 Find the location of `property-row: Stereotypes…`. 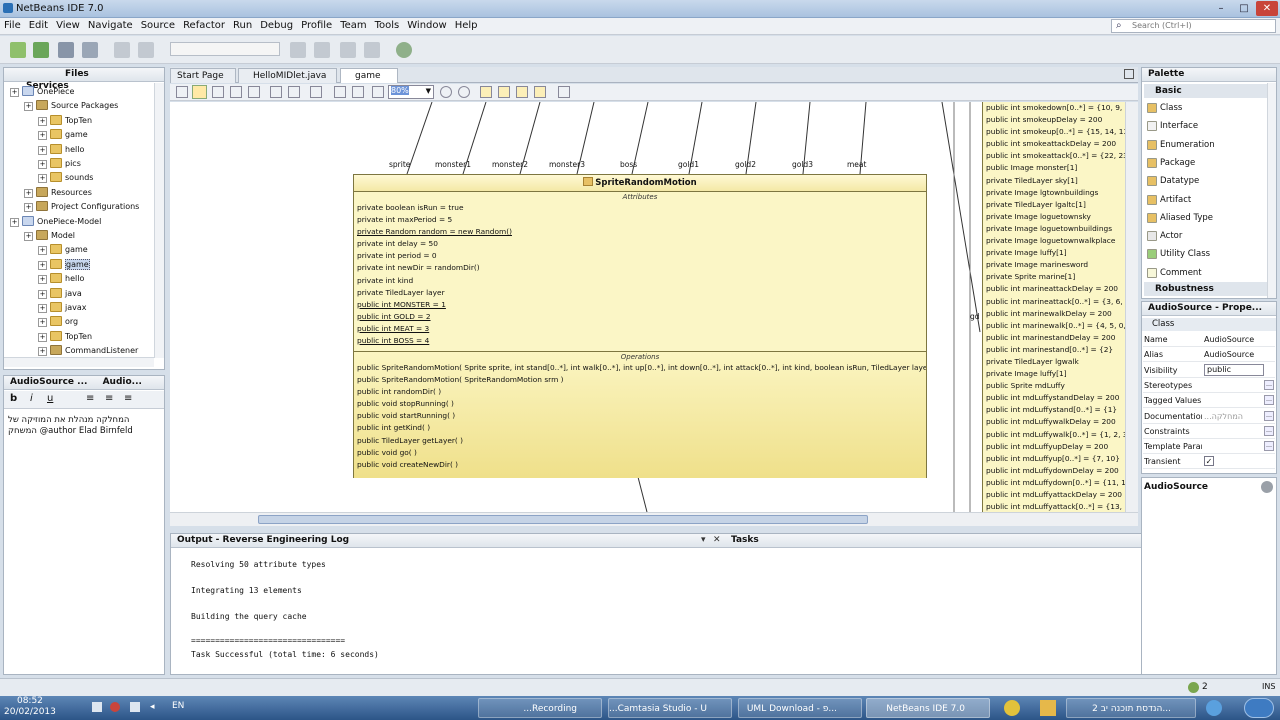

property-row: Stereotypes… is located at coordinates (1209, 385).